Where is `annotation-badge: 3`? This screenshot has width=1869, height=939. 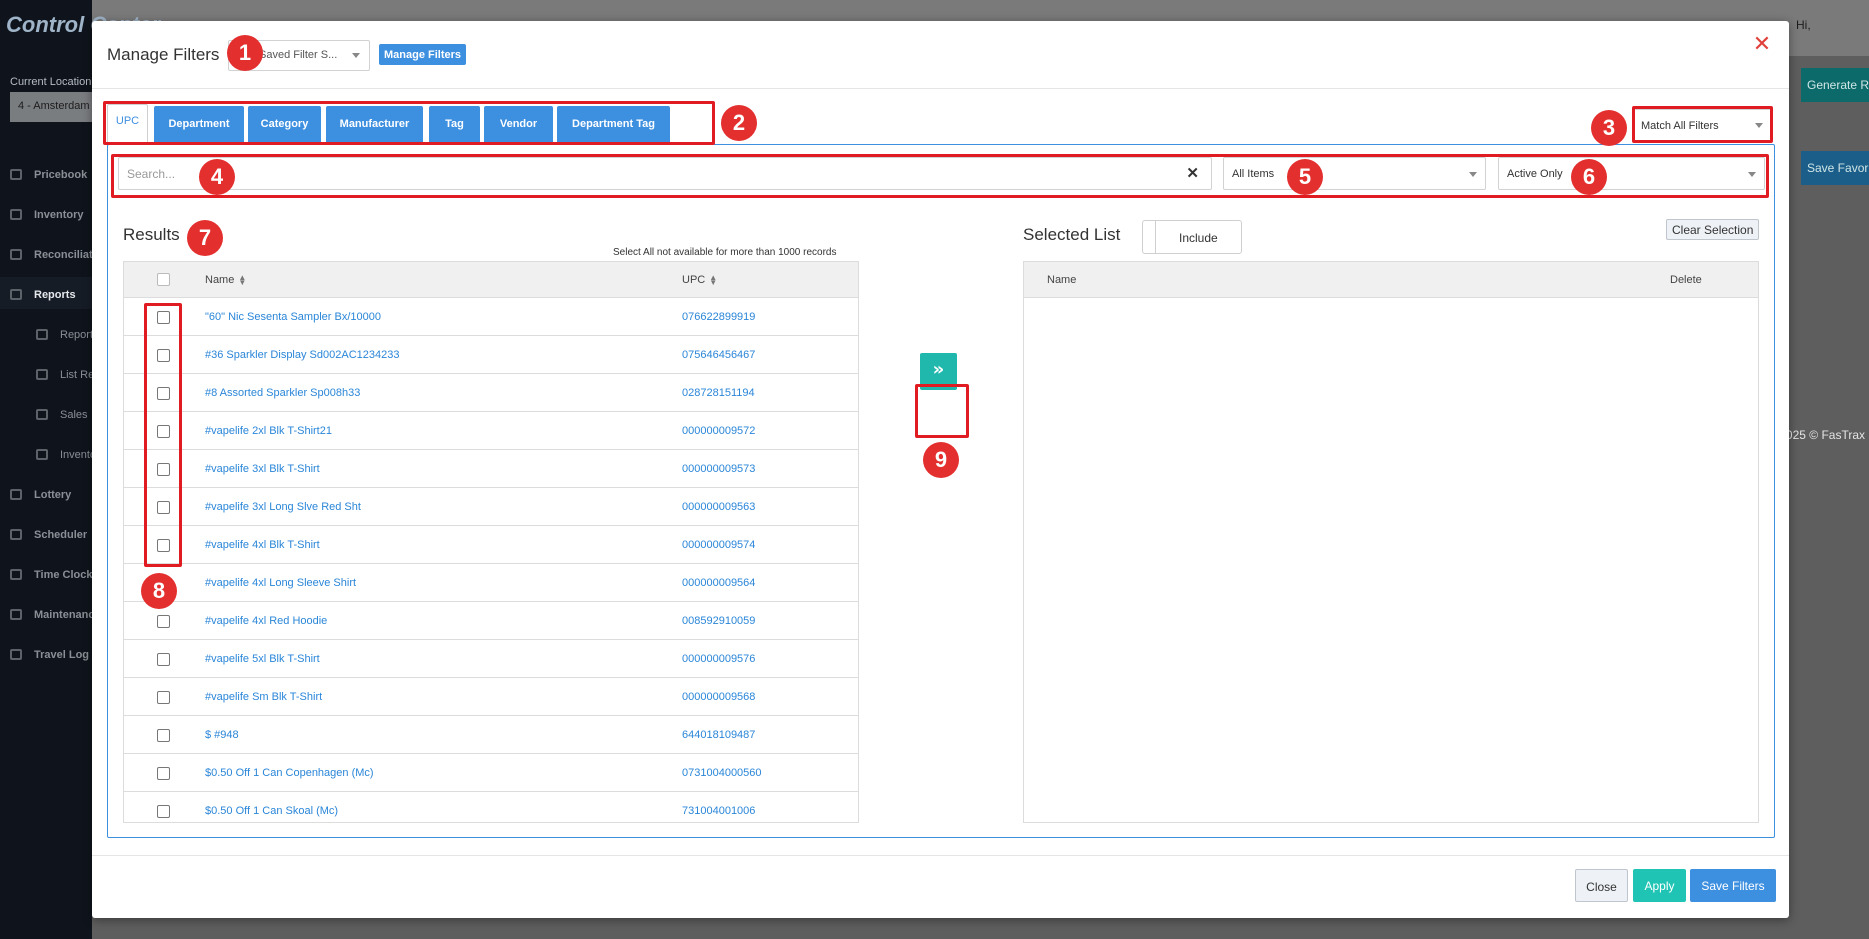
annotation-badge: 3 is located at coordinates (1609, 128).